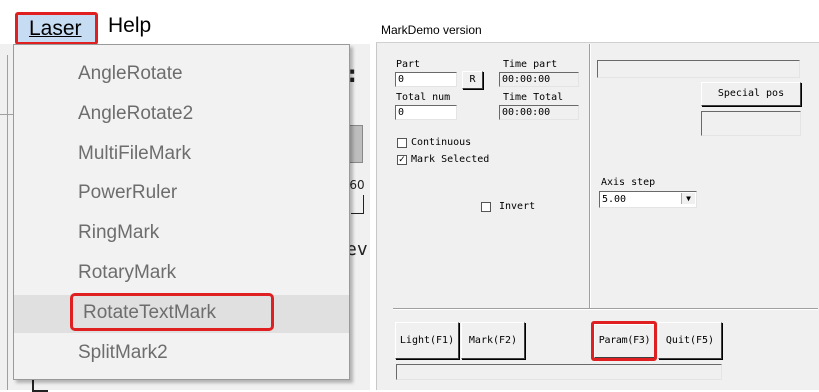  What do you see at coordinates (357, 204) in the screenshot?
I see `background-ruler` at bounding box center [357, 204].